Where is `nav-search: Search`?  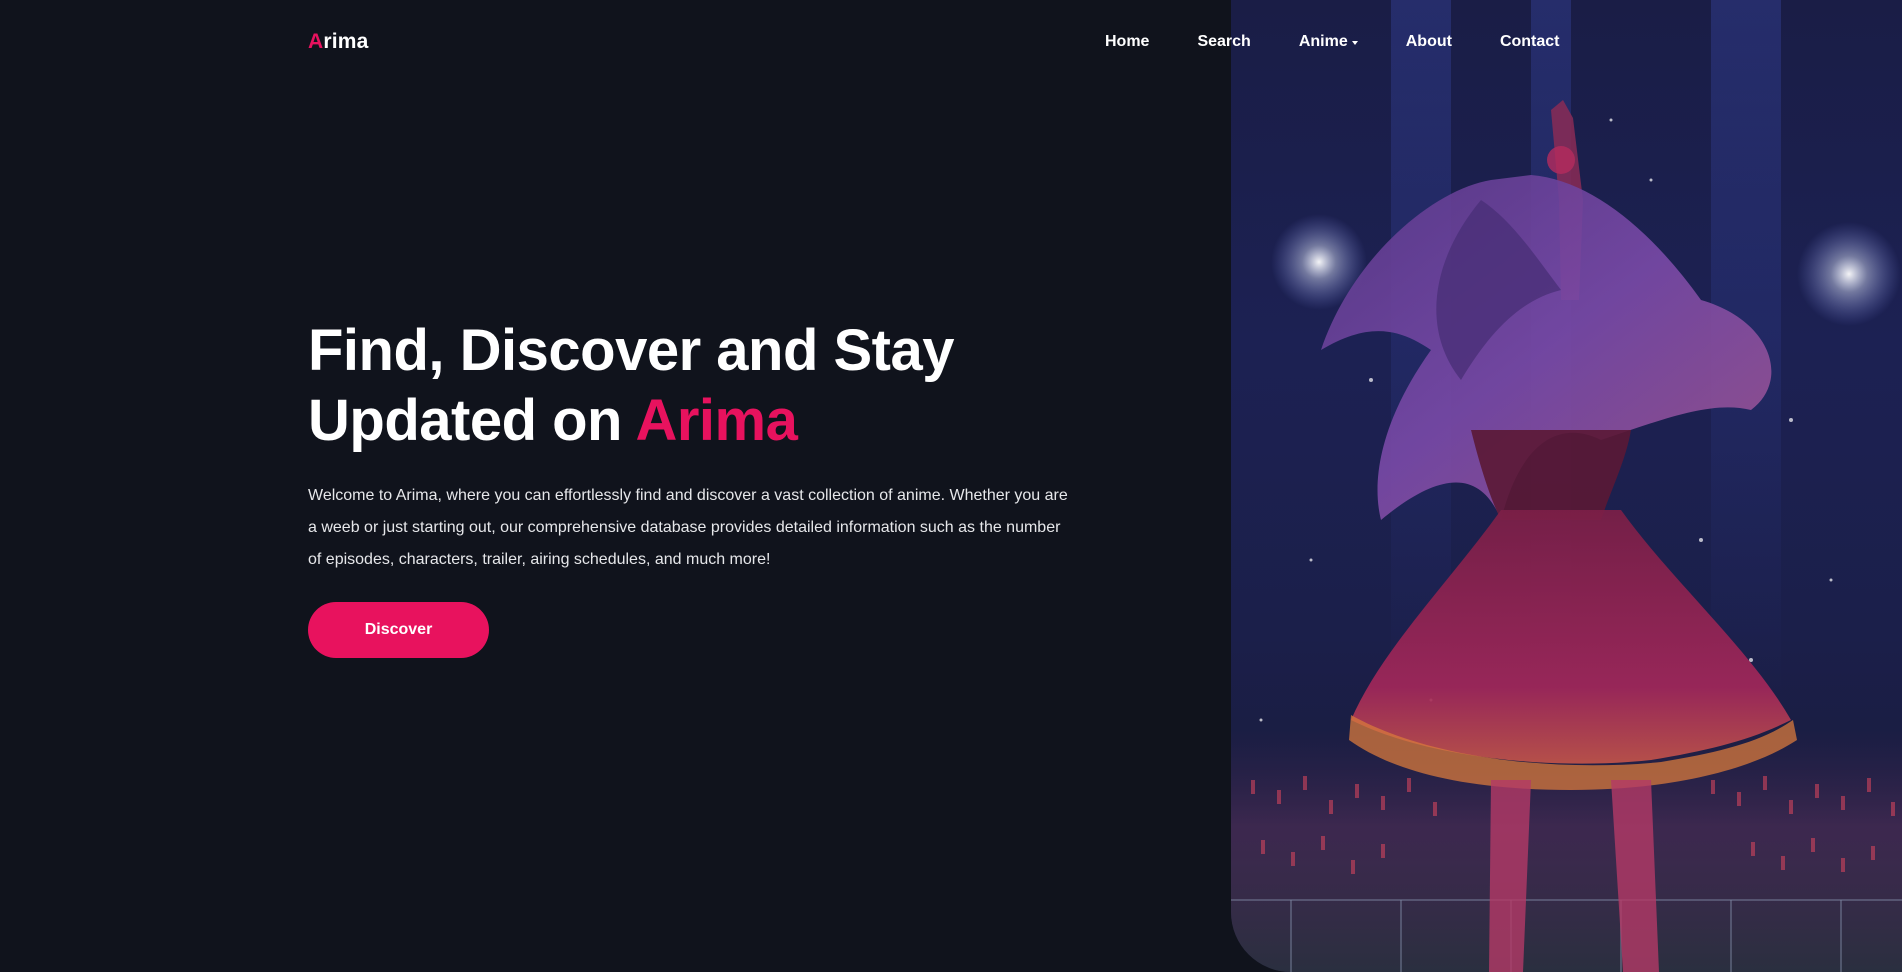 nav-search: Search is located at coordinates (1223, 42).